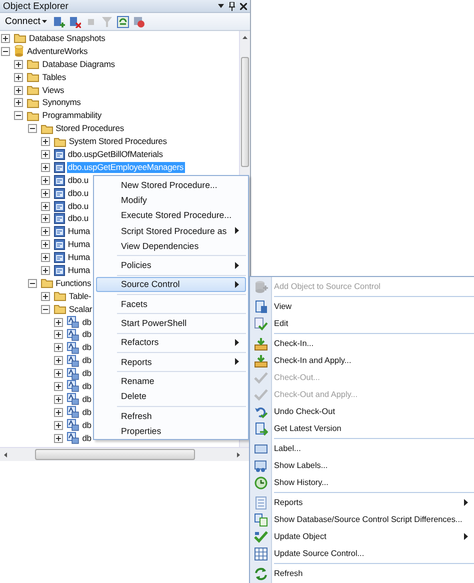 This screenshot has width=474, height=583. I want to click on tree-item: Programmability, so click(71, 116).